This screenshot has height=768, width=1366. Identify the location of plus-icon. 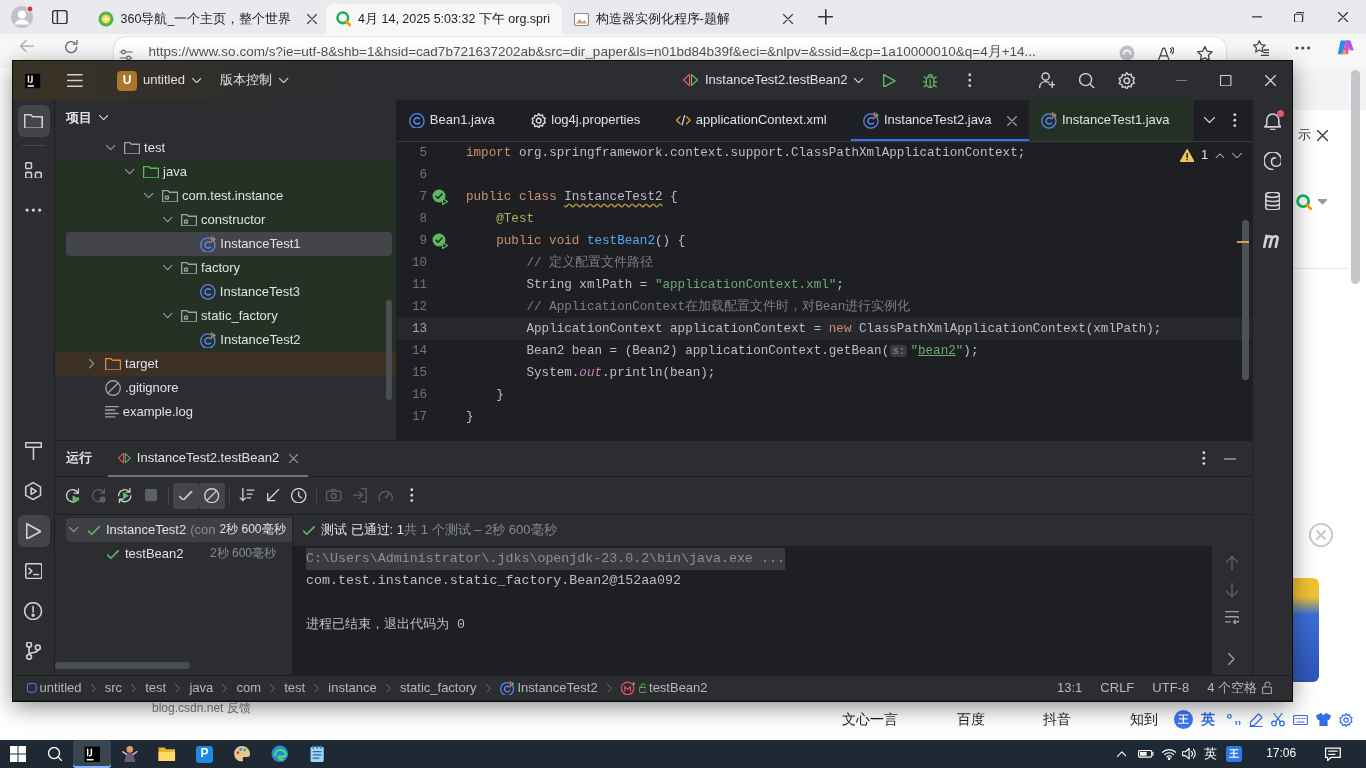
(825, 17).